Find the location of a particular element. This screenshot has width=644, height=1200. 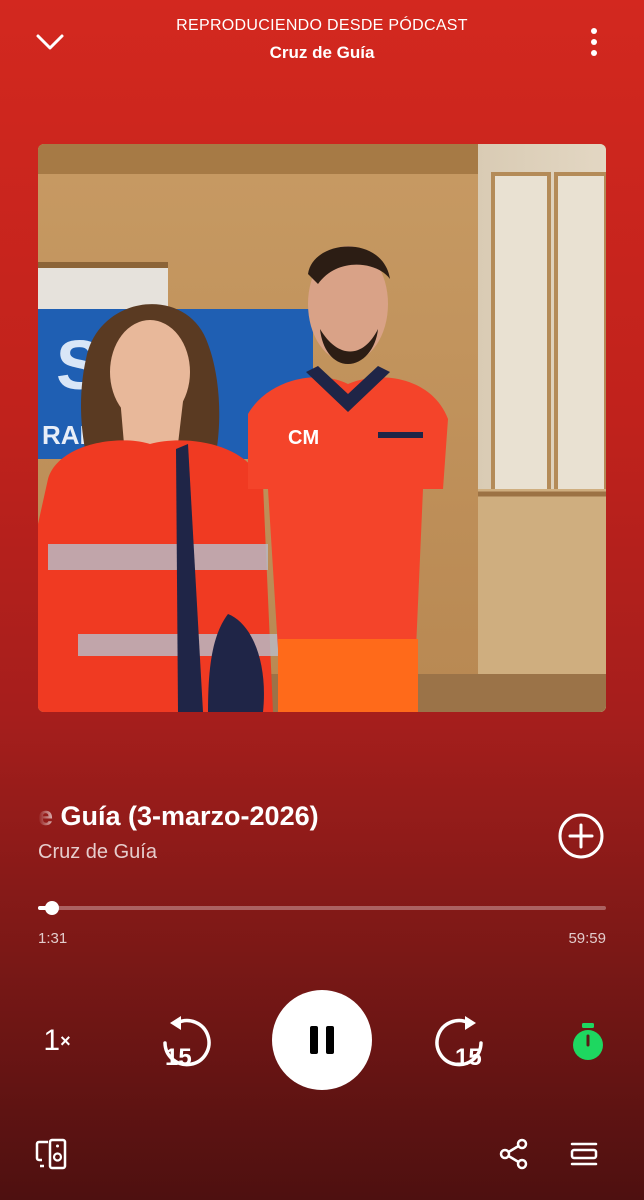

skip-back-15-button: 15 is located at coordinates (186, 1042).